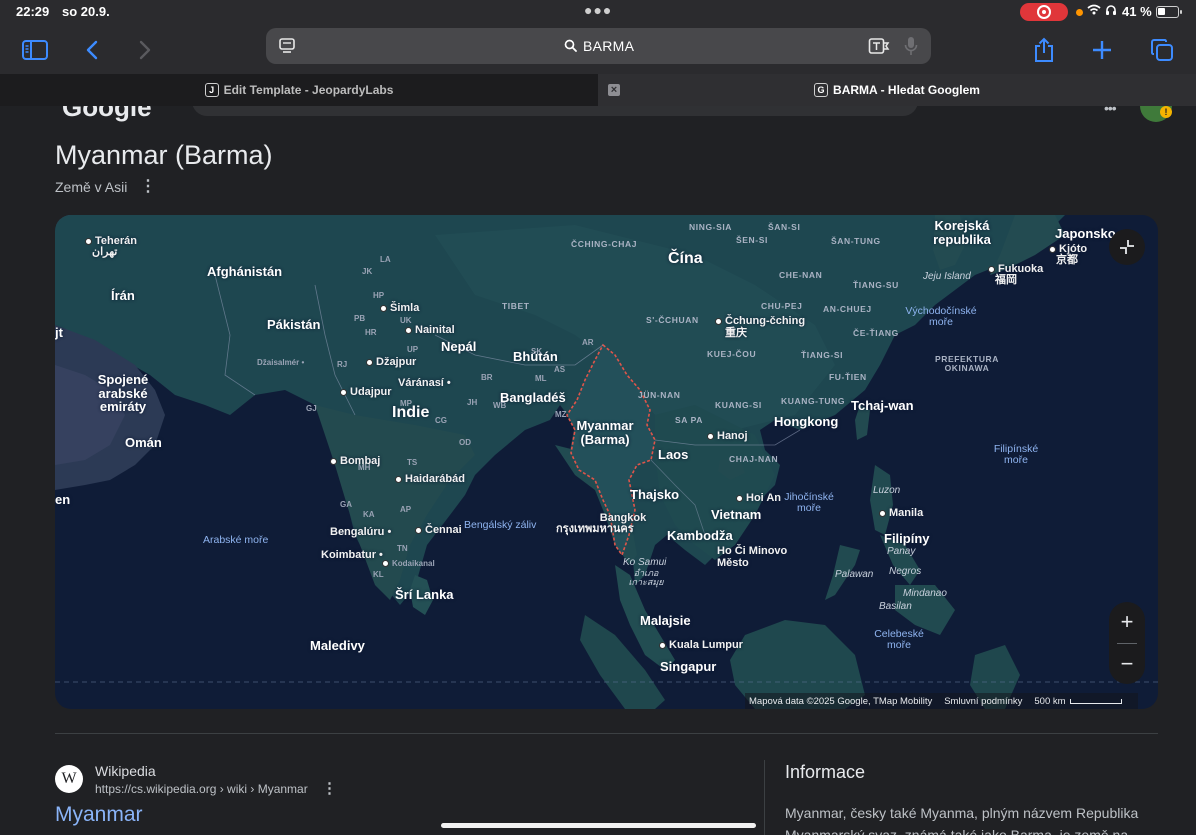 The image size is (1196, 835). What do you see at coordinates (1102, 50) in the screenshot?
I see `new-tab-button` at bounding box center [1102, 50].